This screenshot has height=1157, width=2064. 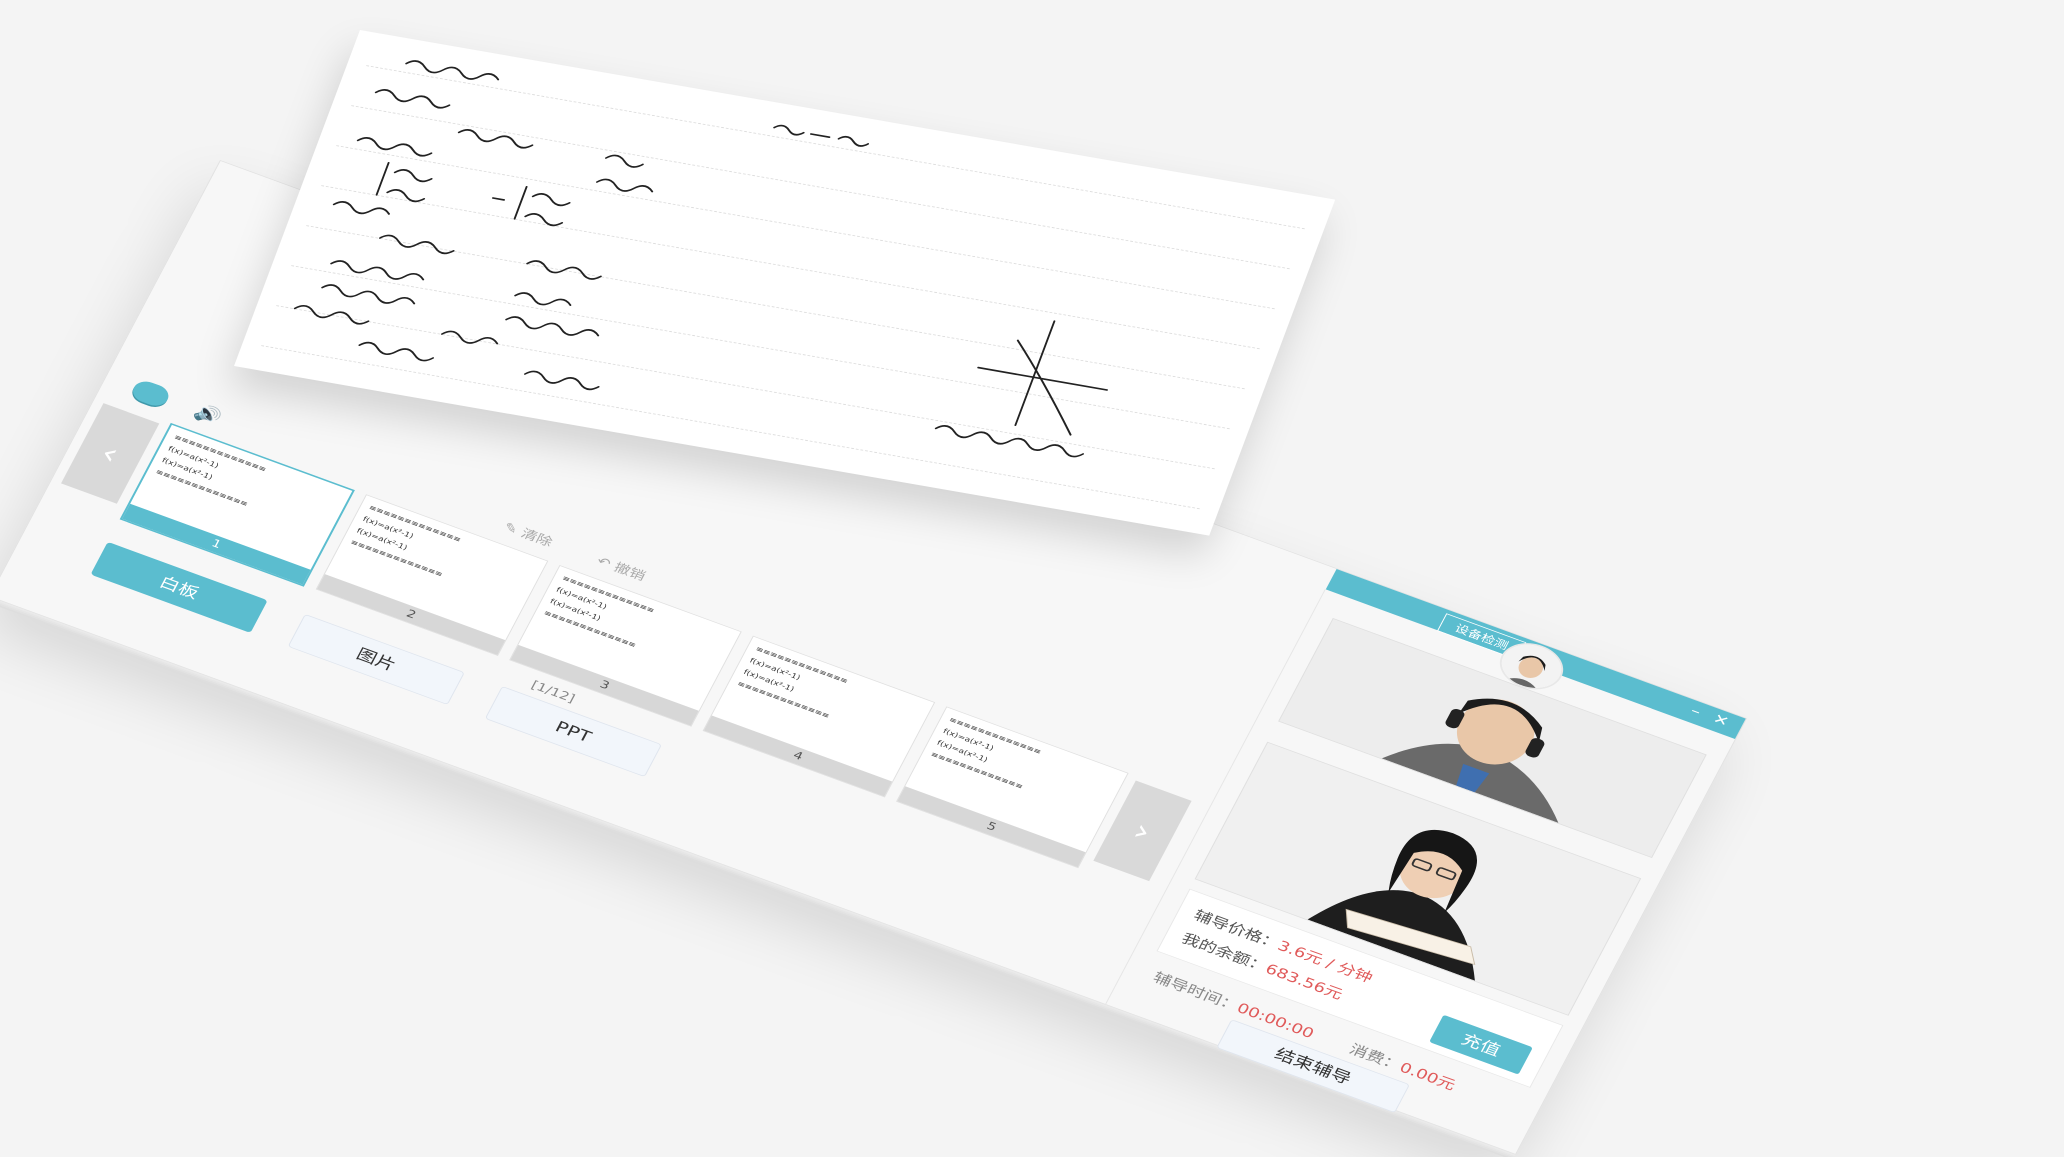 I want to click on close-icon: ✕, so click(x=1721, y=720).